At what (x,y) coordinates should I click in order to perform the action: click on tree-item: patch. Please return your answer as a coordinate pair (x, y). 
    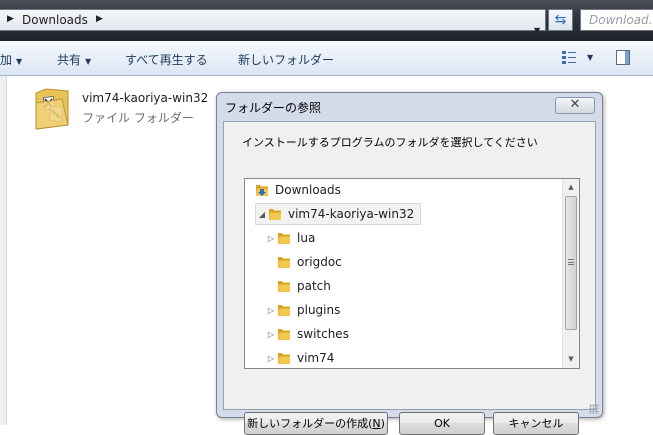
    Looking at the image, I should click on (298, 286).